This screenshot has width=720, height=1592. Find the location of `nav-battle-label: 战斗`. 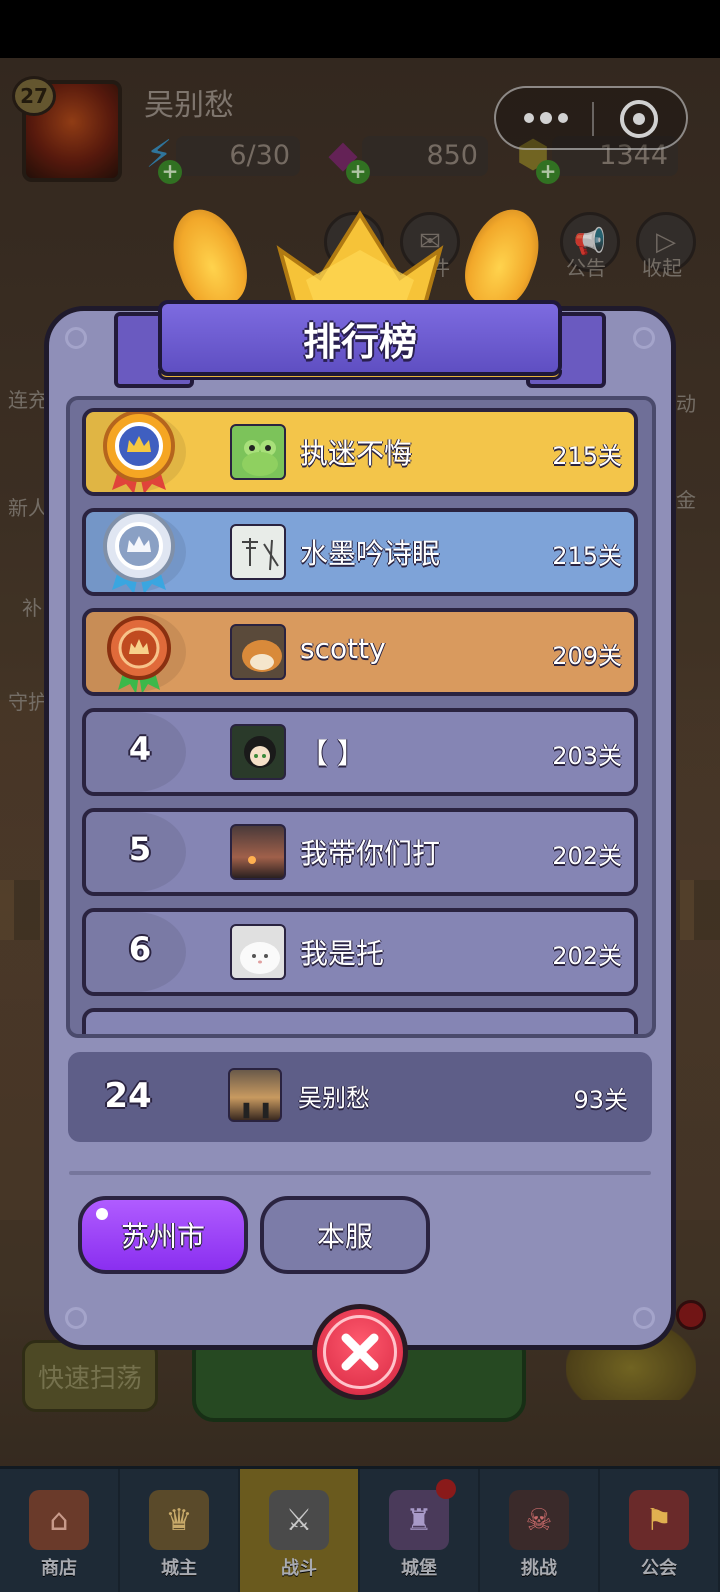

nav-battle-label: 战斗 is located at coordinates (299, 1568).